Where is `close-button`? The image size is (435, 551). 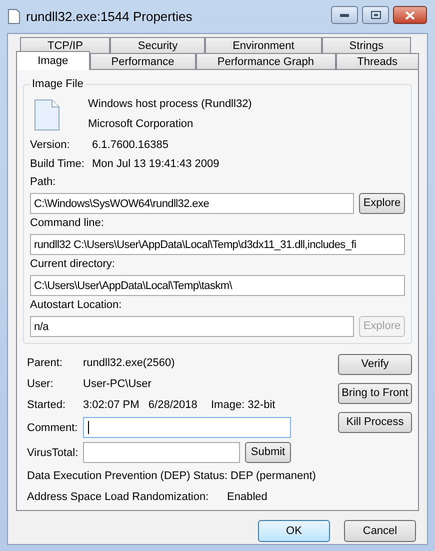
close-button is located at coordinates (410, 15).